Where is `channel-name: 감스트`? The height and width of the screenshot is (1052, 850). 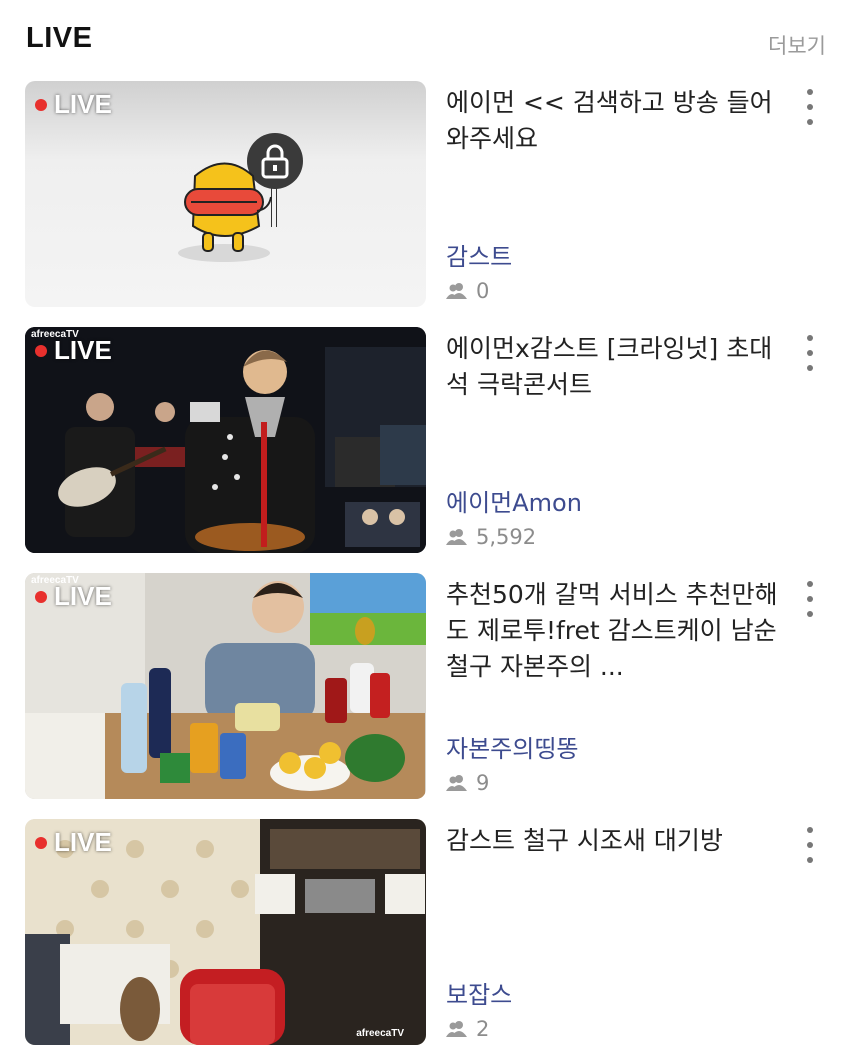
channel-name: 감스트 is located at coordinates (479, 254).